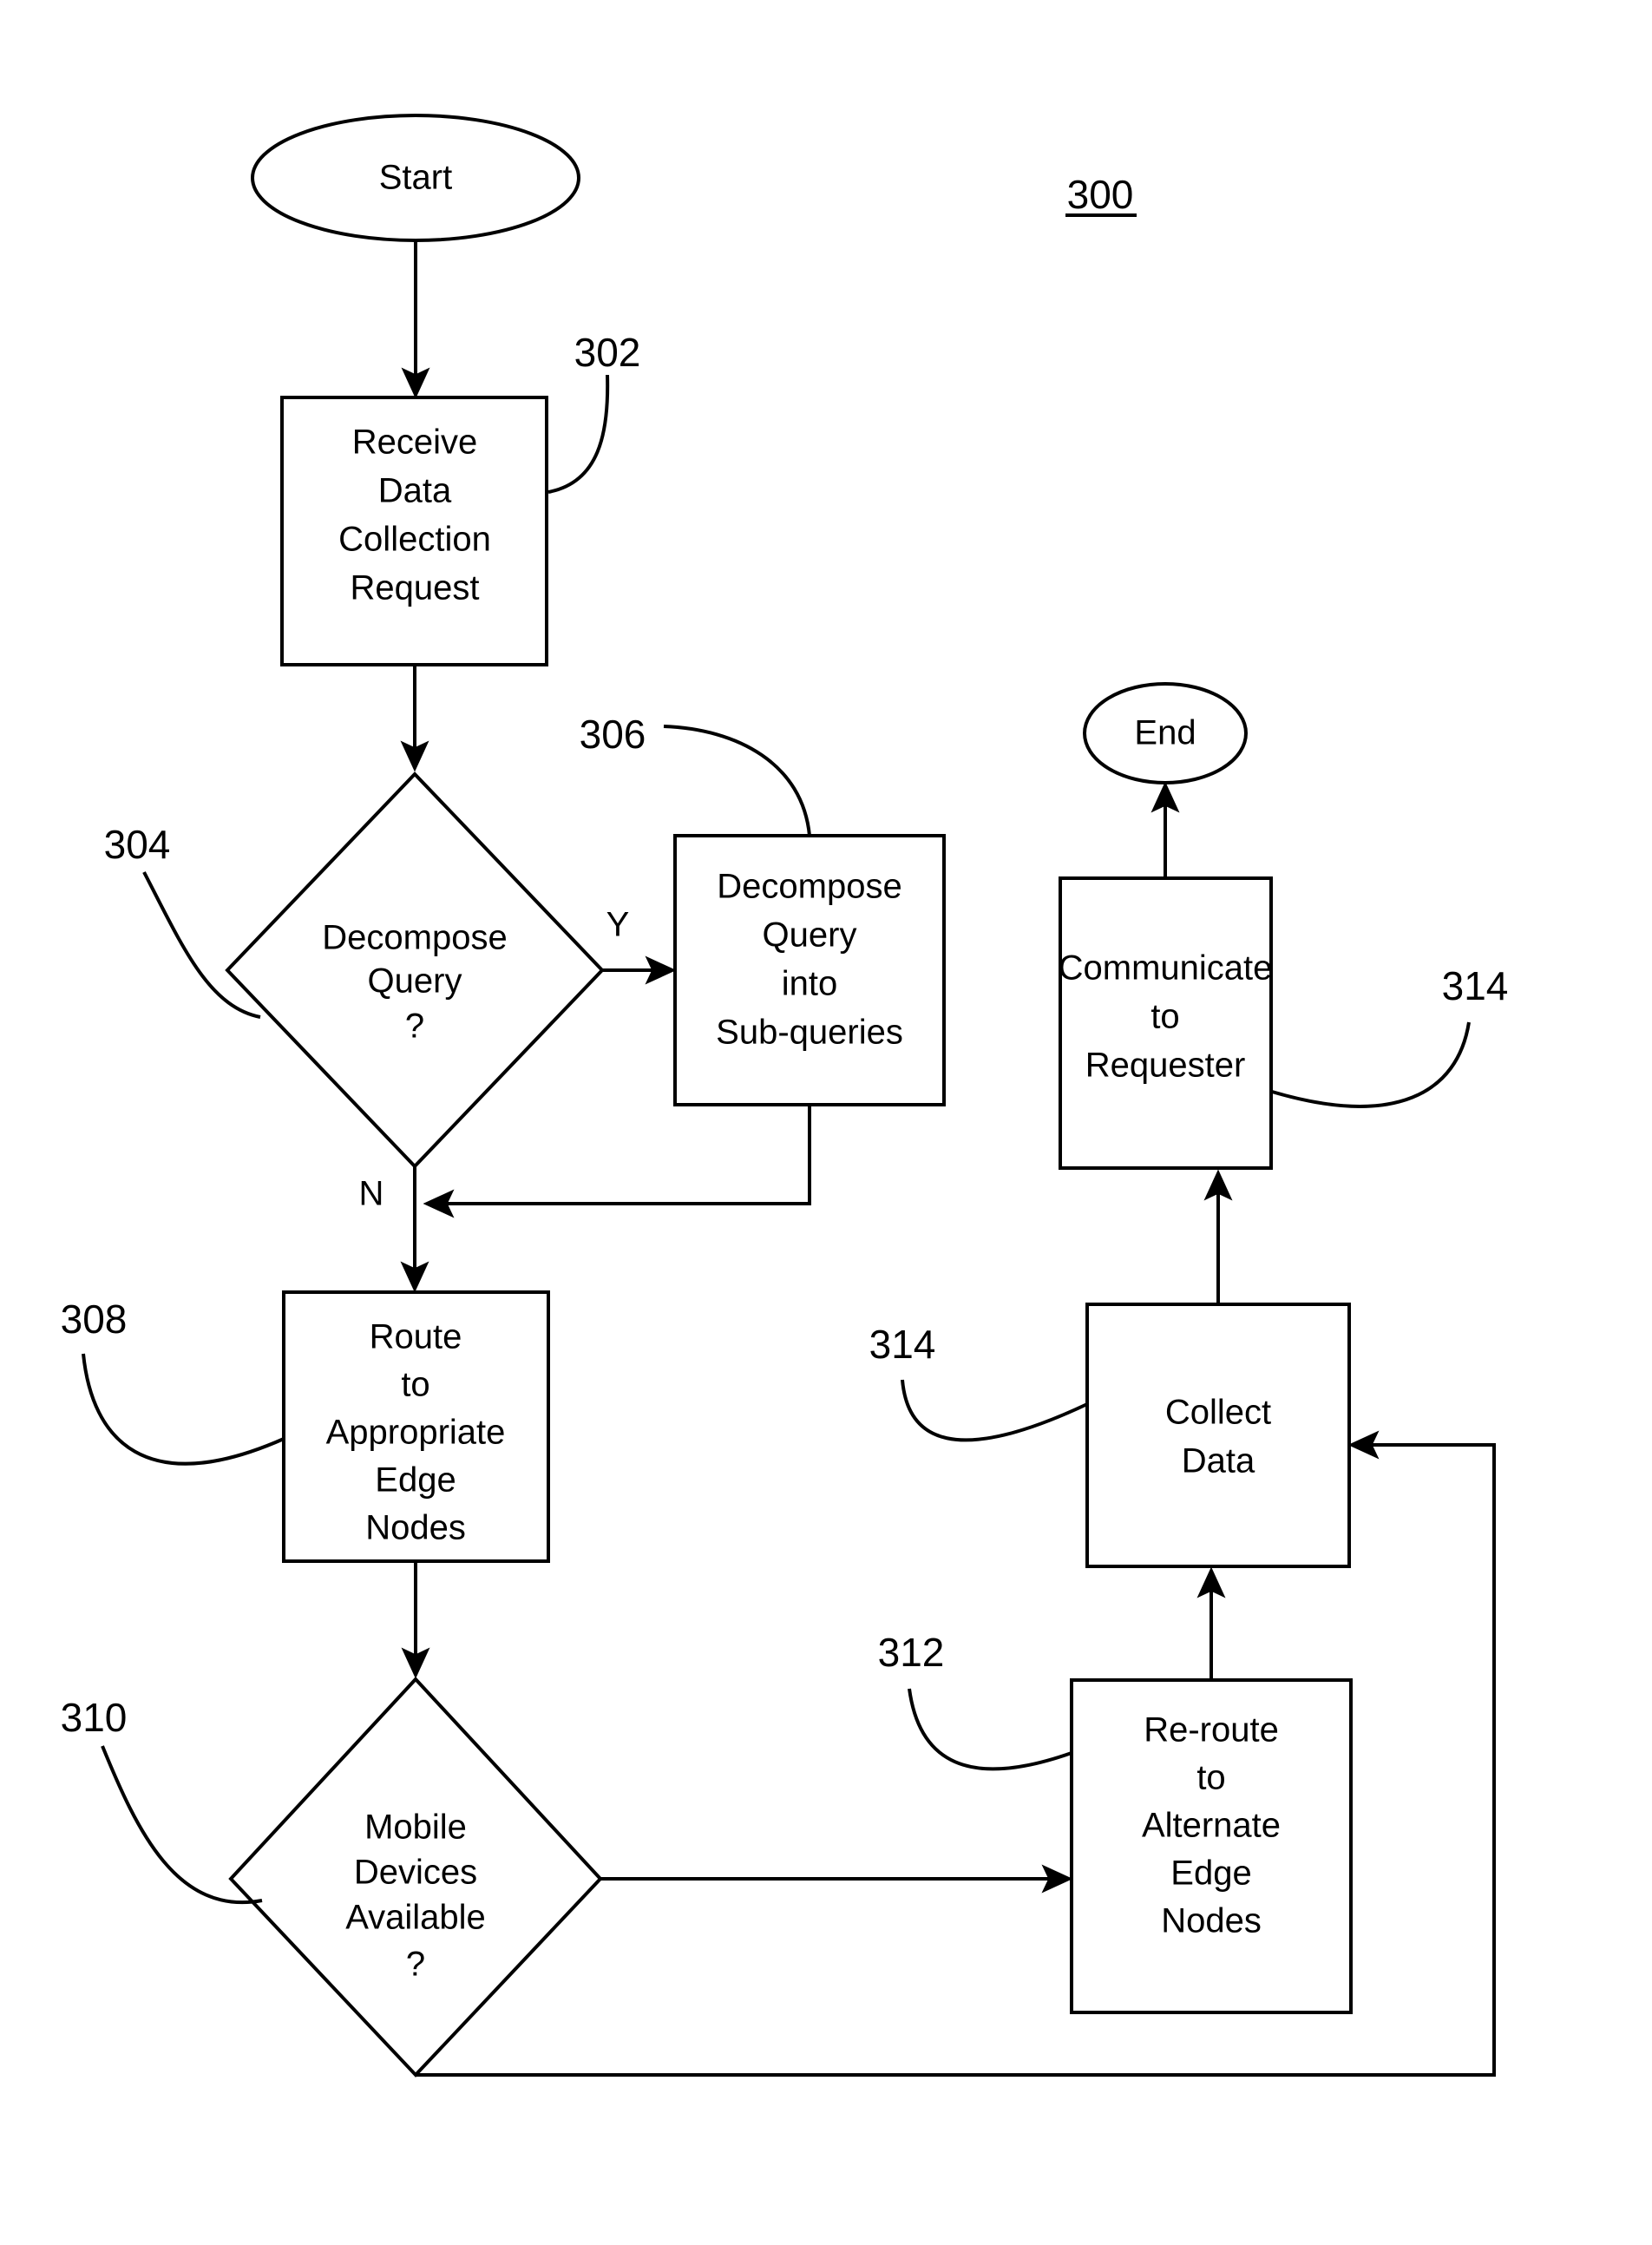 The height and width of the screenshot is (2245, 1652). I want to click on collect-line-1: Collect, so click(1218, 1413).